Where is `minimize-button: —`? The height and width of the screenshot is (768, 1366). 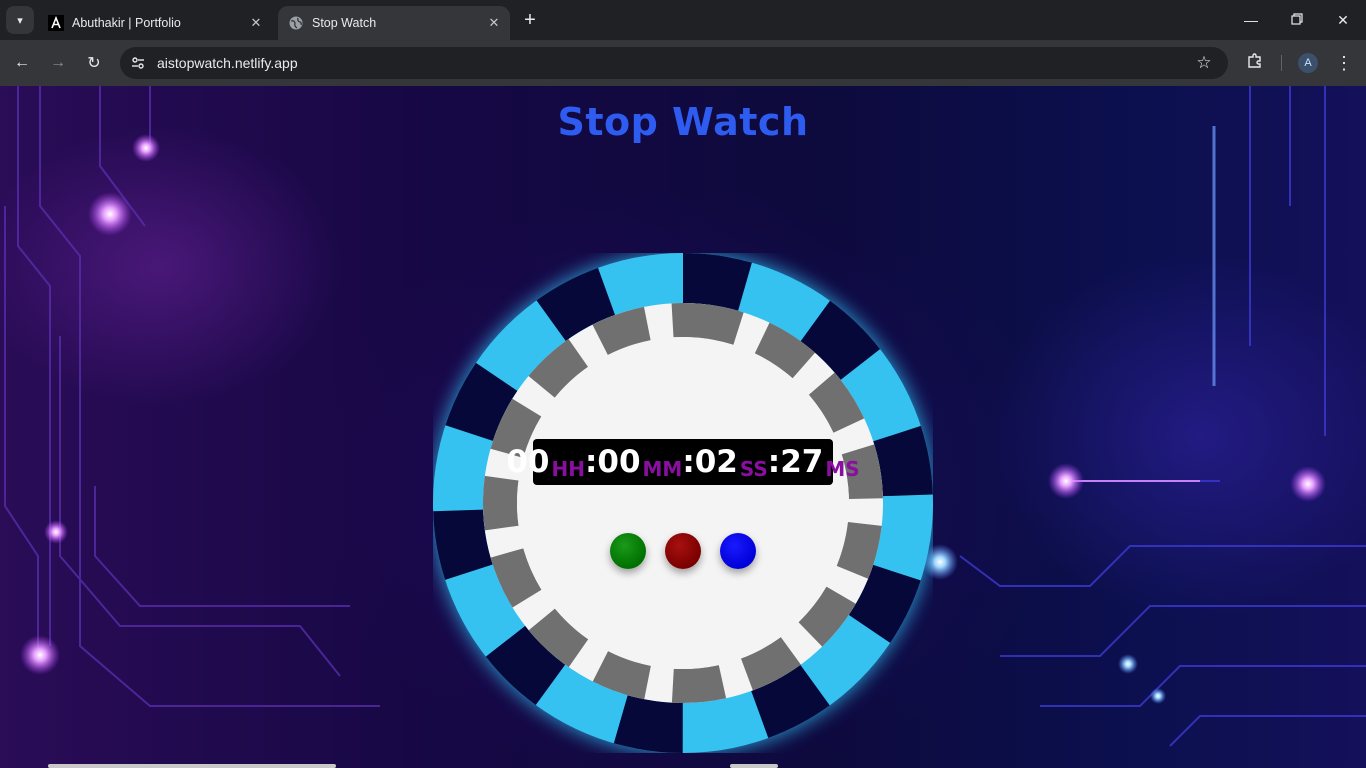
minimize-button: — is located at coordinates (1251, 20).